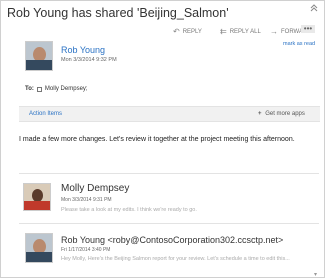  Describe the element at coordinates (285, 114) in the screenshot. I see `get-more-apps-label: Get more apps` at that location.